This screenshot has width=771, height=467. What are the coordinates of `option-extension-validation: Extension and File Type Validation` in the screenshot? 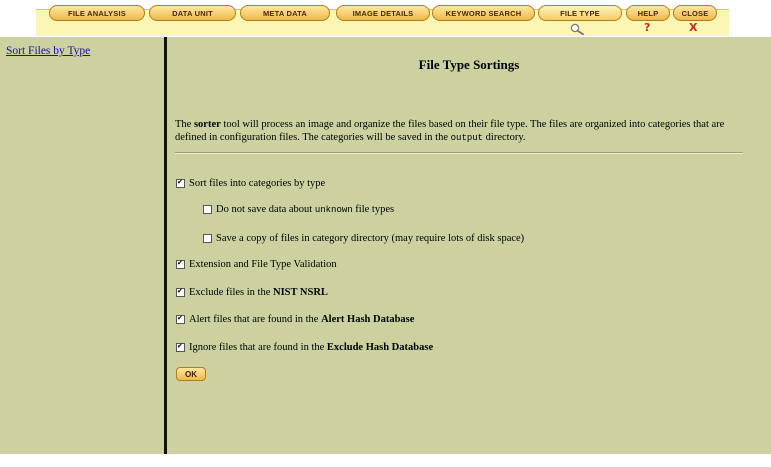 It's located at (256, 264).